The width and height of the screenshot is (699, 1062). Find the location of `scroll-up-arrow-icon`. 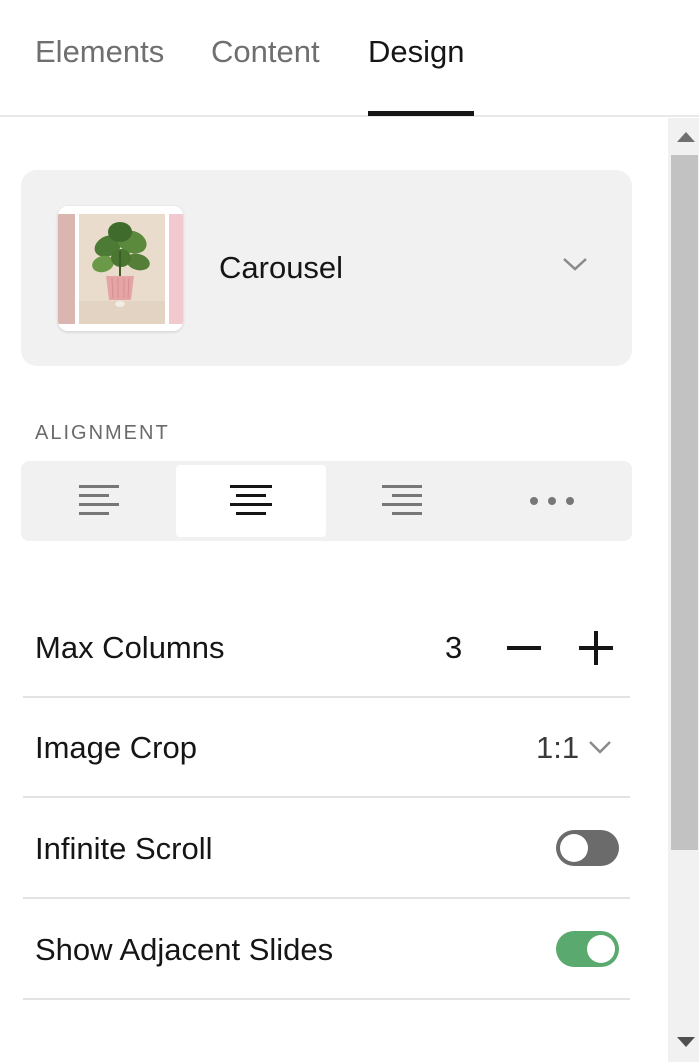

scroll-up-arrow-icon is located at coordinates (686, 137).